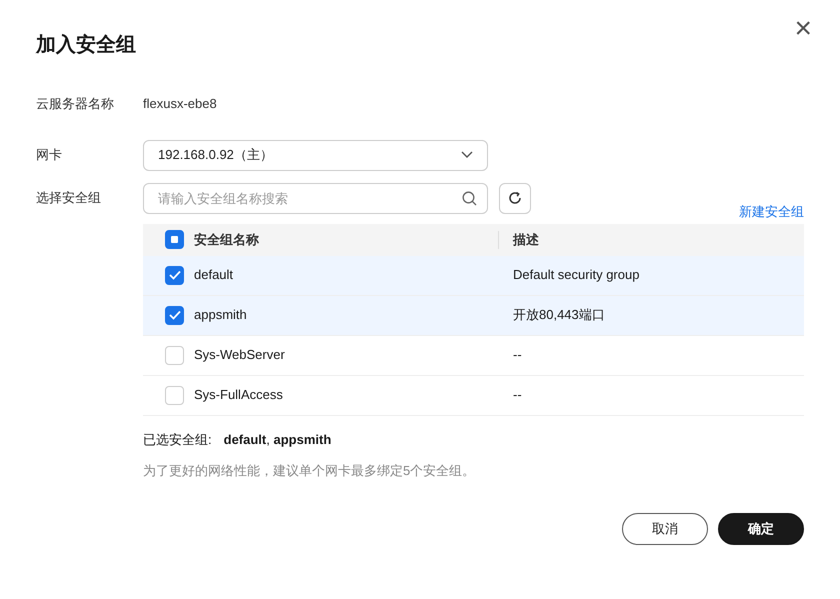 The image size is (840, 599). I want to click on hint-text: 为了更好的网络性能，建议单个网卡最多绑定5个安全组。, so click(309, 471).